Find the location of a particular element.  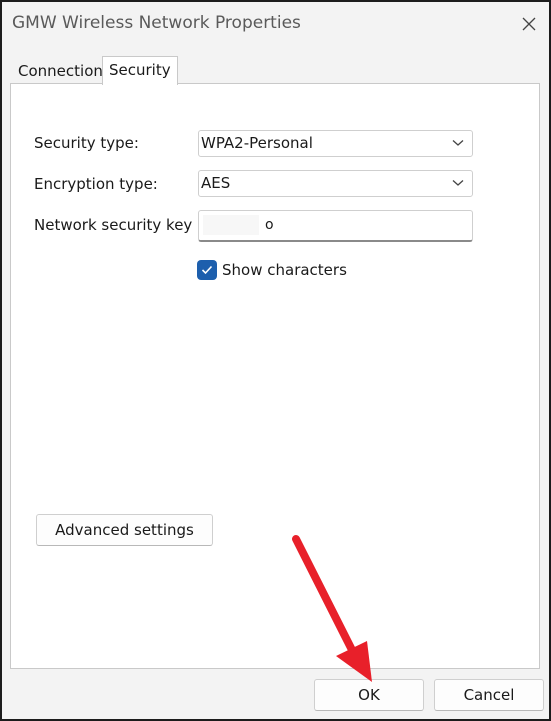

close-icon is located at coordinates (529, 24).